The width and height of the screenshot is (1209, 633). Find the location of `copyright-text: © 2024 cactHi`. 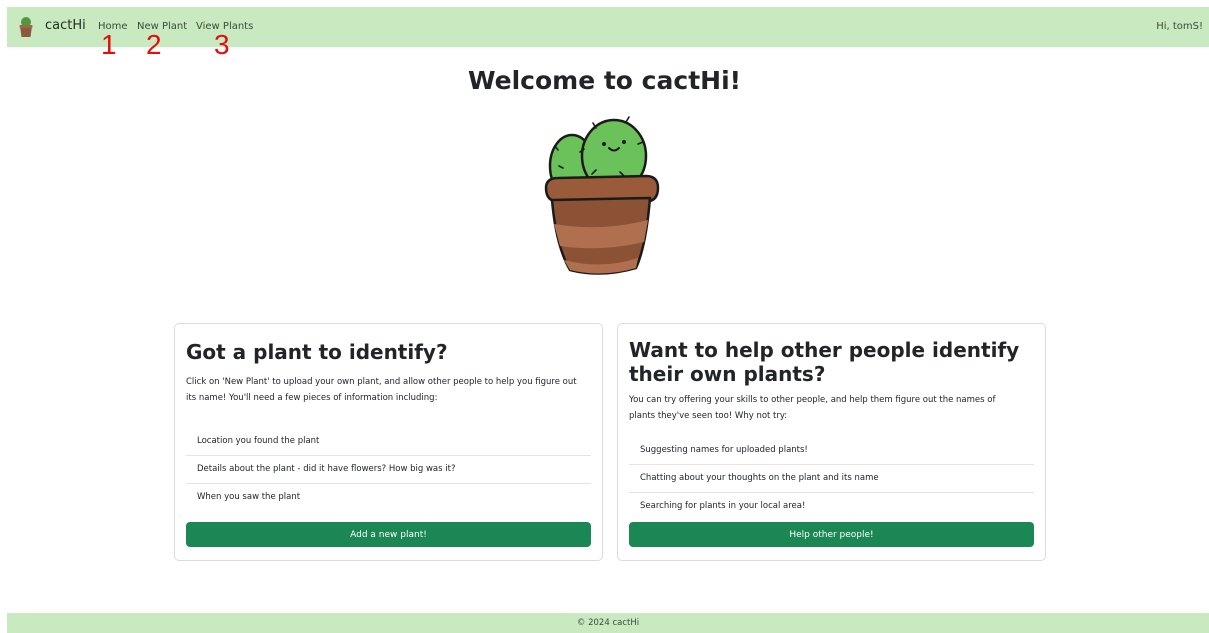

copyright-text: © 2024 cactHi is located at coordinates (608, 623).